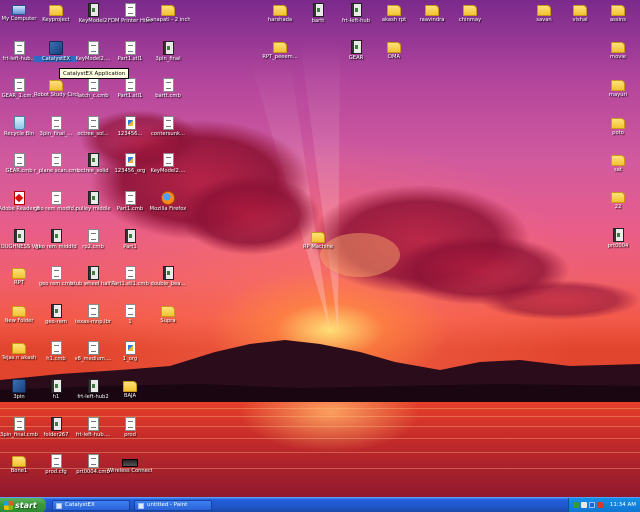 This screenshot has width=640, height=512. Describe the element at coordinates (470, 20) in the screenshot. I see `desktop-icon-label: chinmay` at that location.